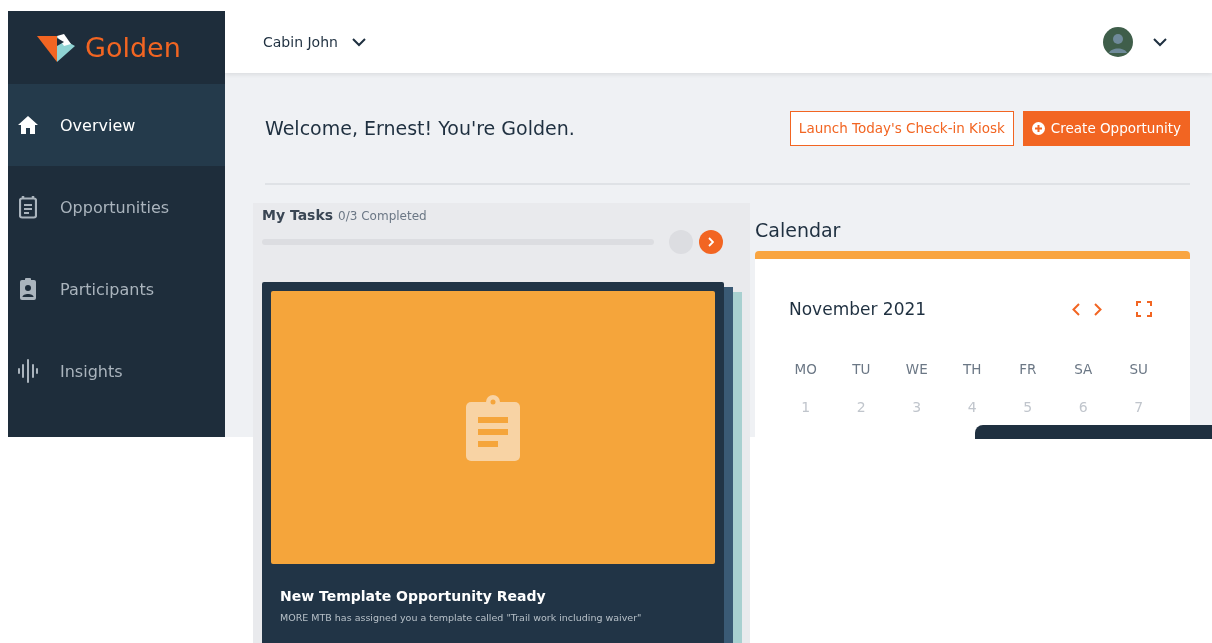  Describe the element at coordinates (28, 371) in the screenshot. I see `waveform-icon` at that location.